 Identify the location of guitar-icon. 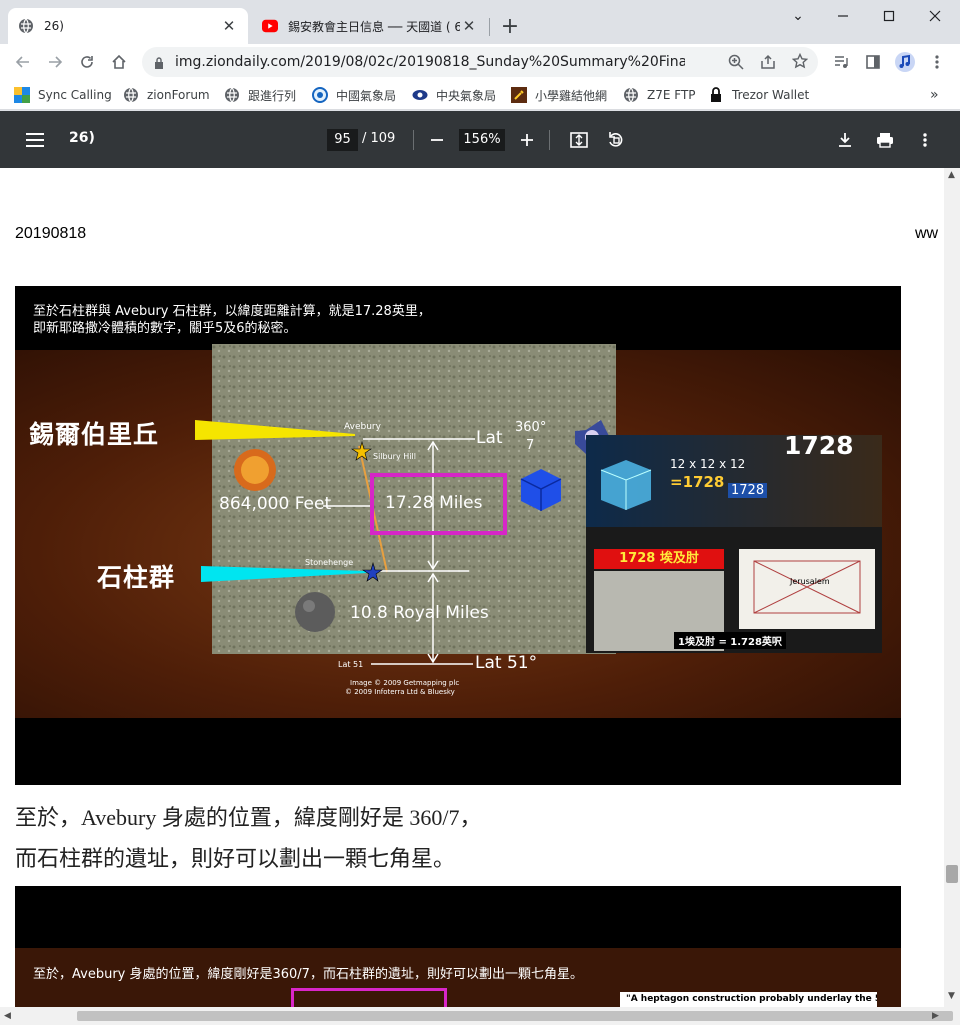
(519, 95).